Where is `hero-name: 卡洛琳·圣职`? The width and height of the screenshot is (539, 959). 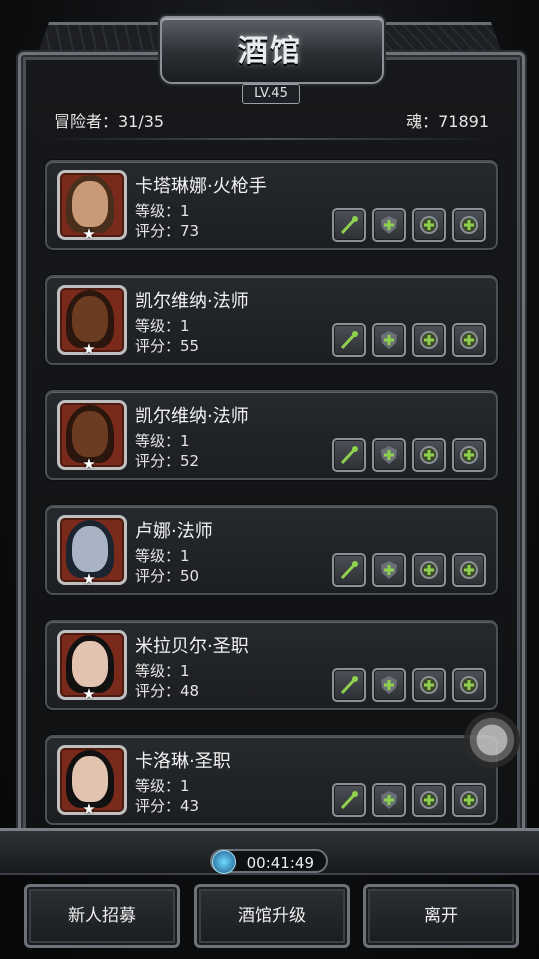 hero-name: 卡洛琳·圣职 is located at coordinates (183, 761).